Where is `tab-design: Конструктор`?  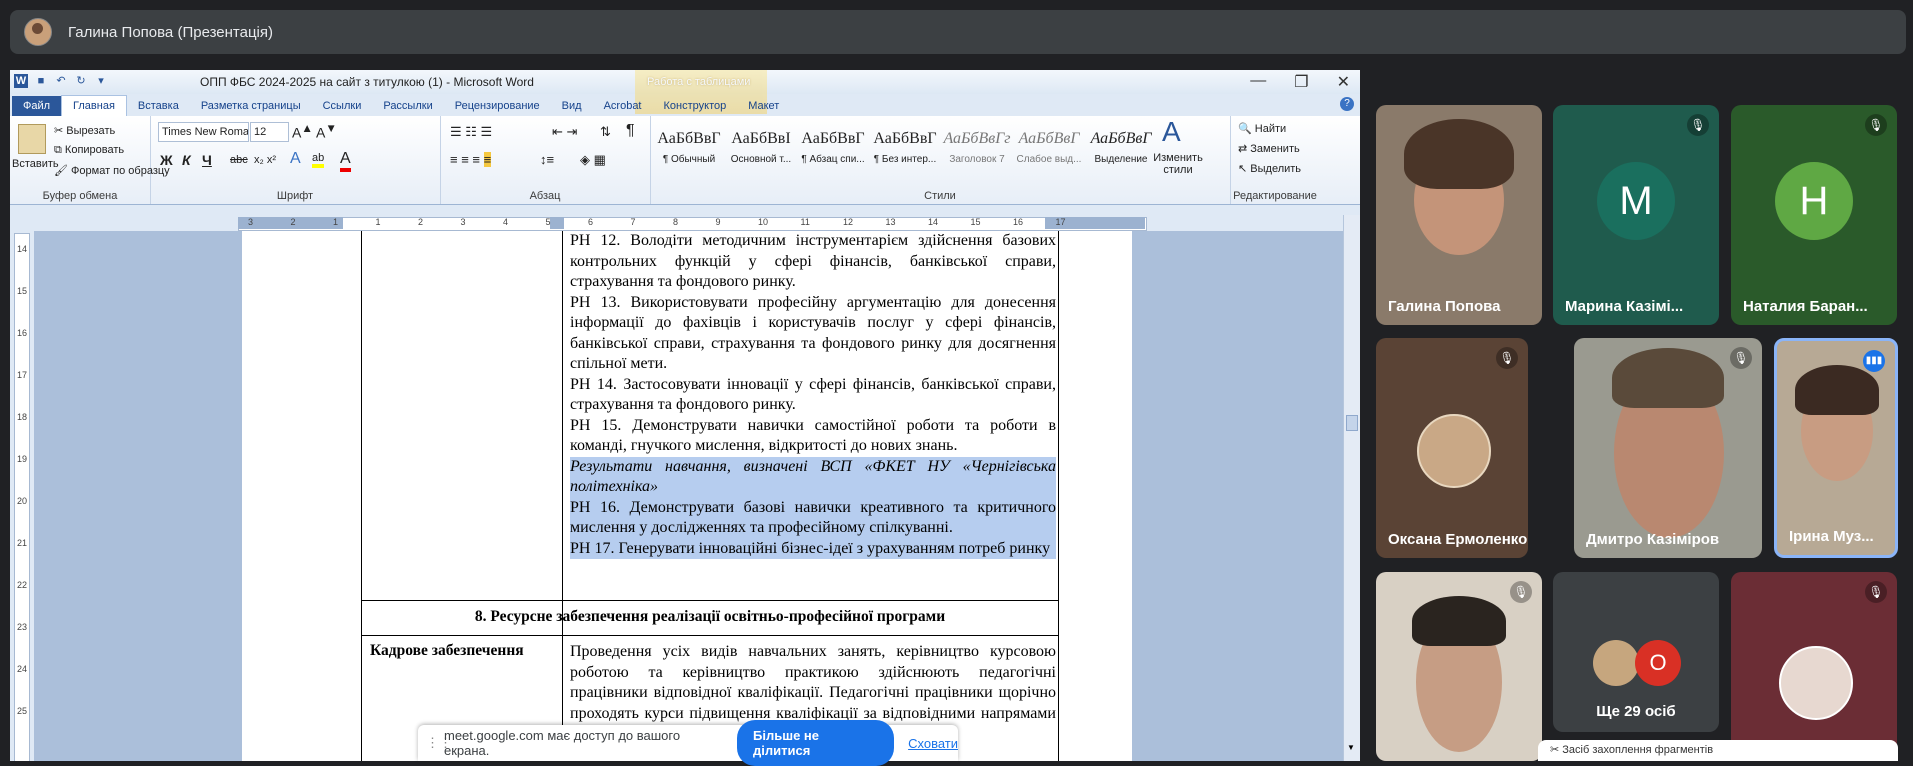
tab-design: Конструктор is located at coordinates (695, 106).